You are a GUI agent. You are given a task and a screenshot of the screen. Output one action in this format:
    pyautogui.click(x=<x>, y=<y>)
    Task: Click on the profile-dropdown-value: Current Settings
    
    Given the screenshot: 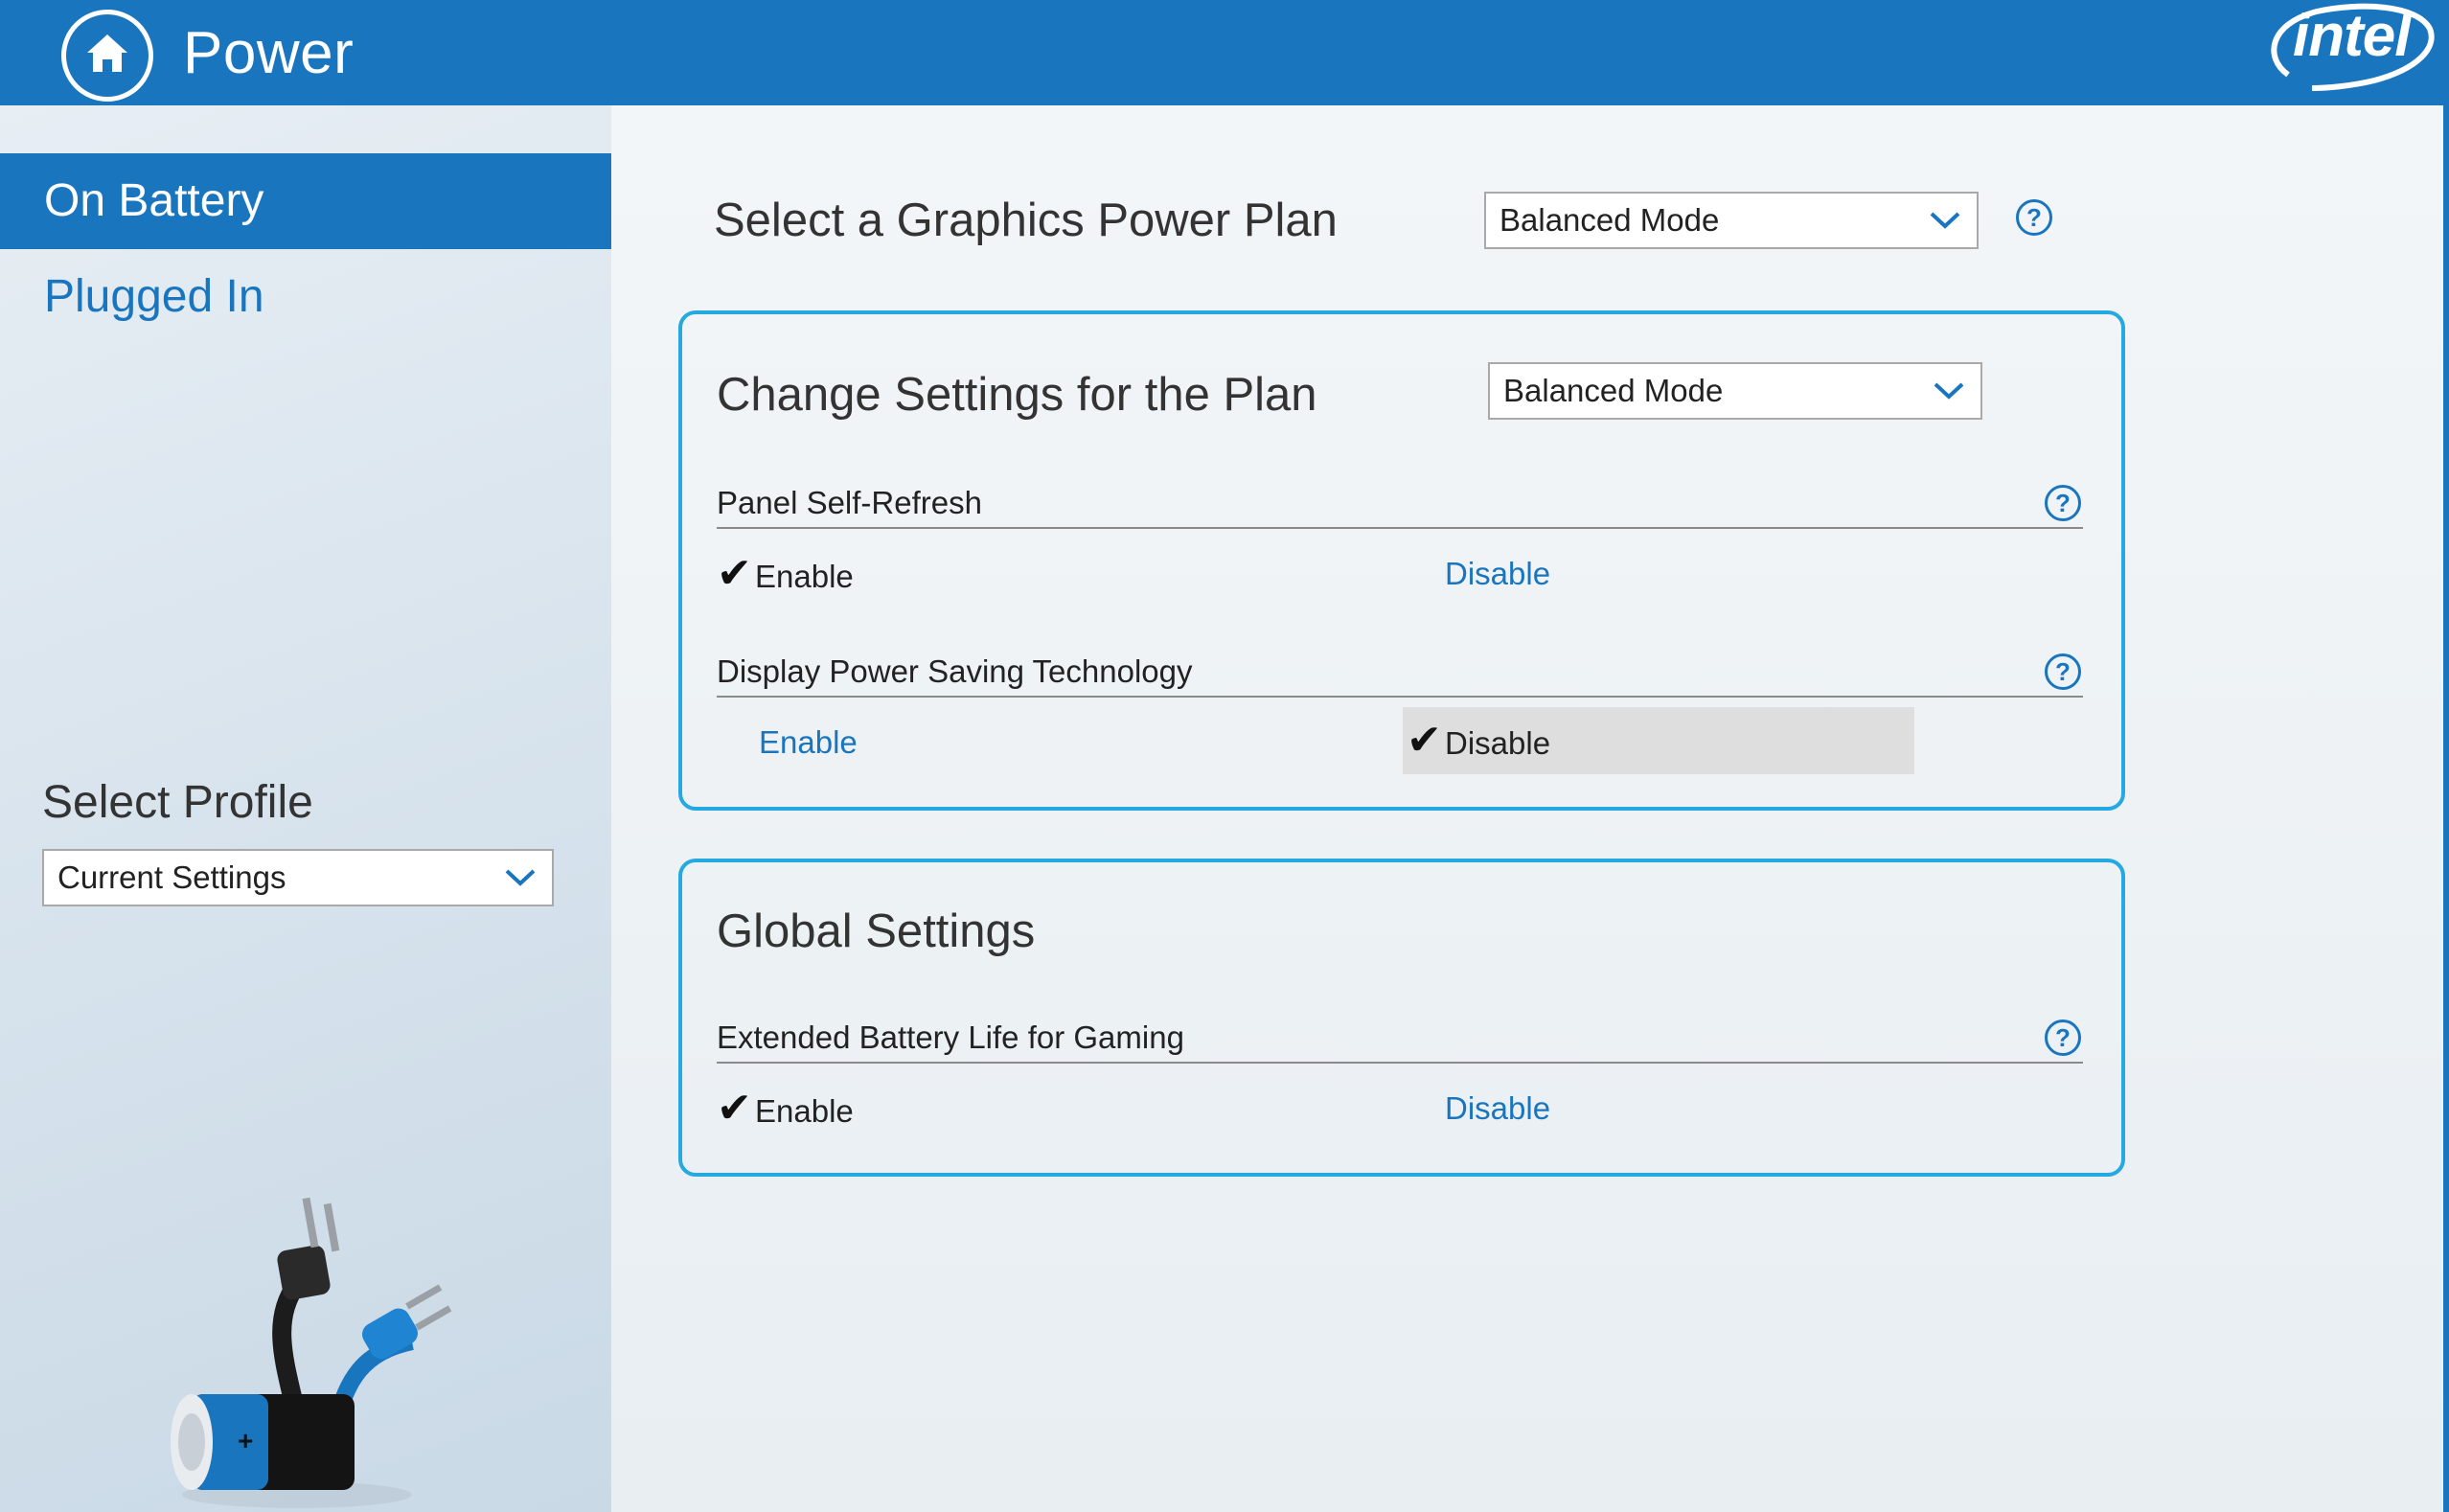 What is the action you would take?
    pyautogui.click(x=171, y=877)
    